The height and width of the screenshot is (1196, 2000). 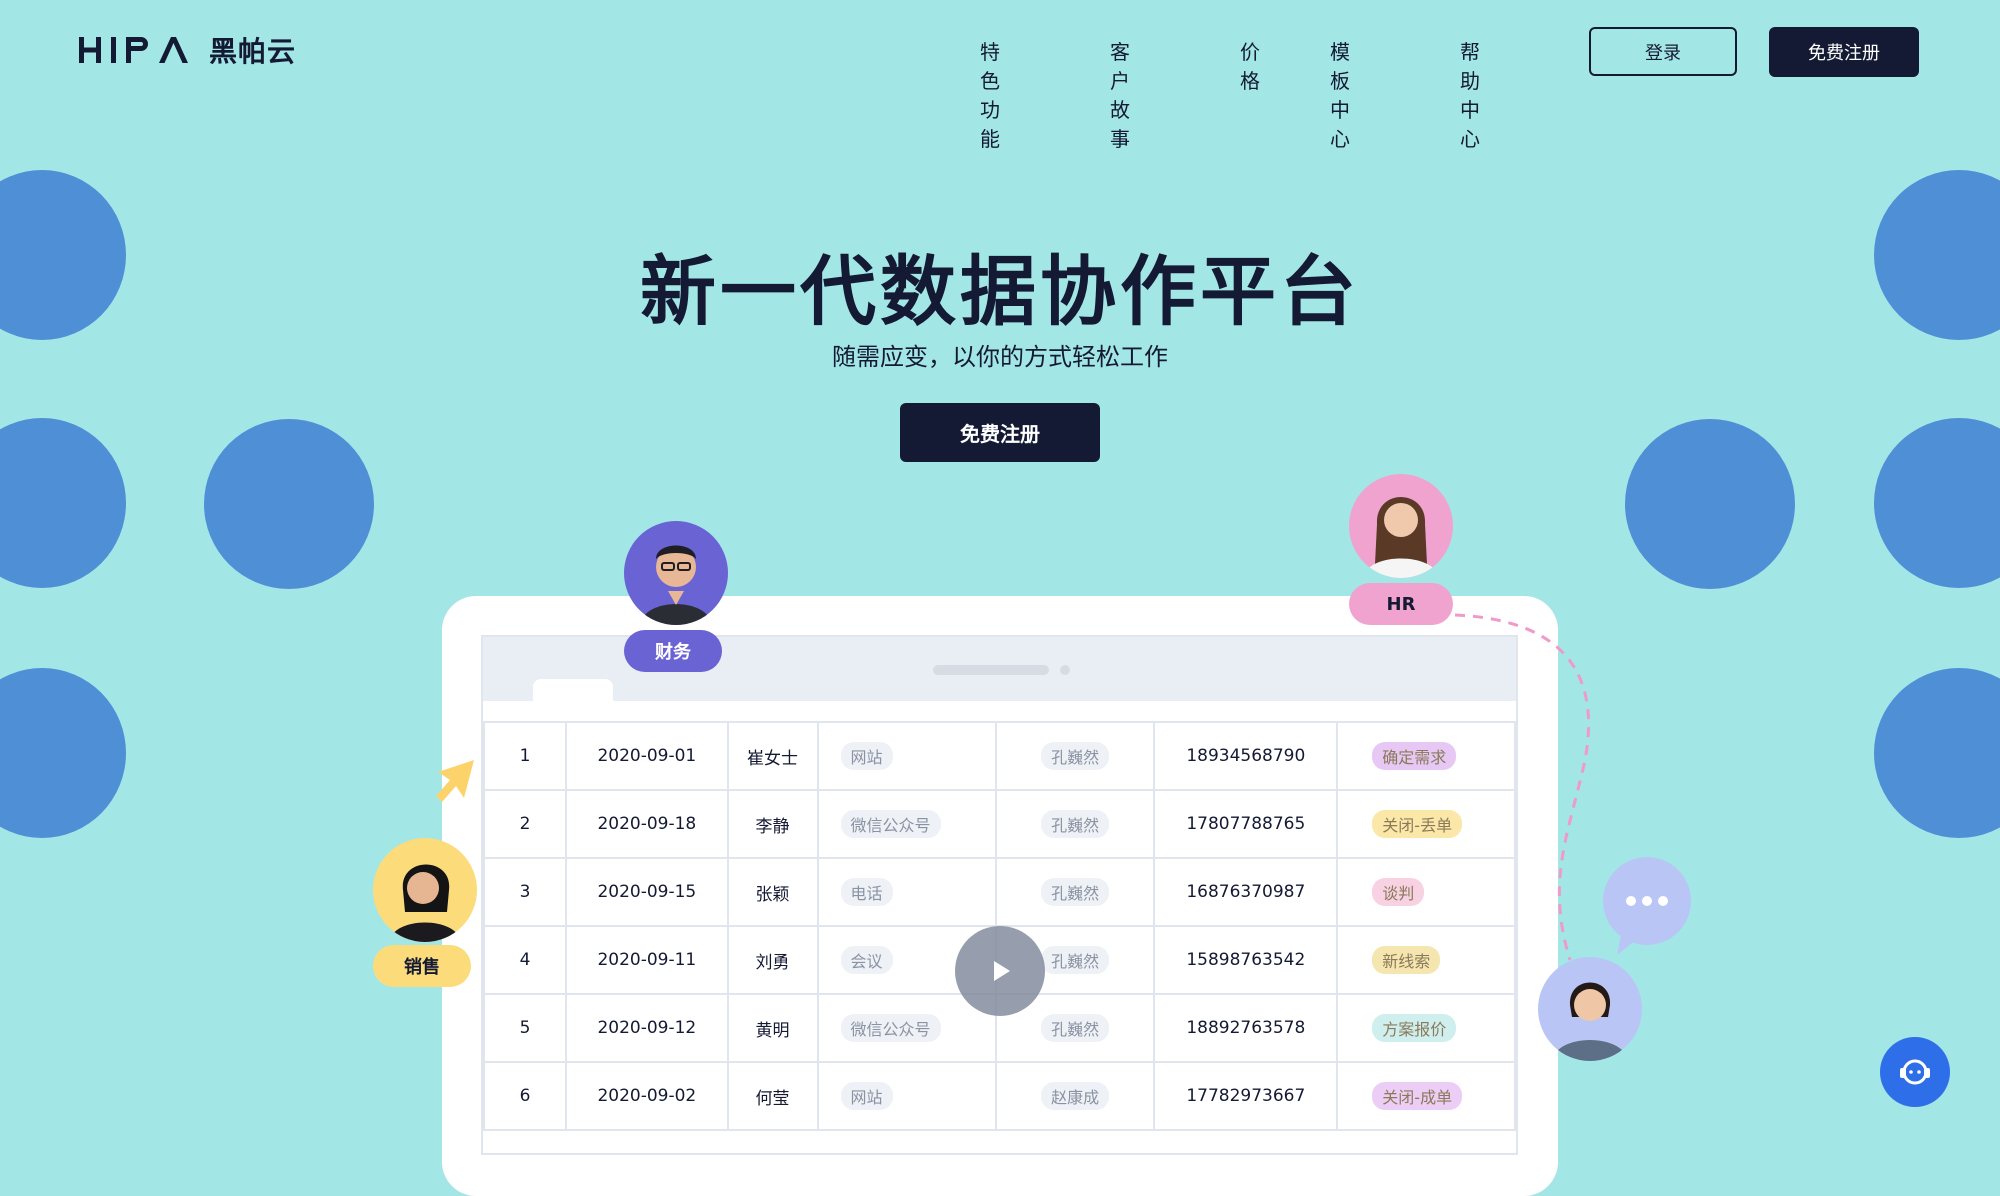 I want to click on finance-role-label: 财务, so click(x=673, y=651).